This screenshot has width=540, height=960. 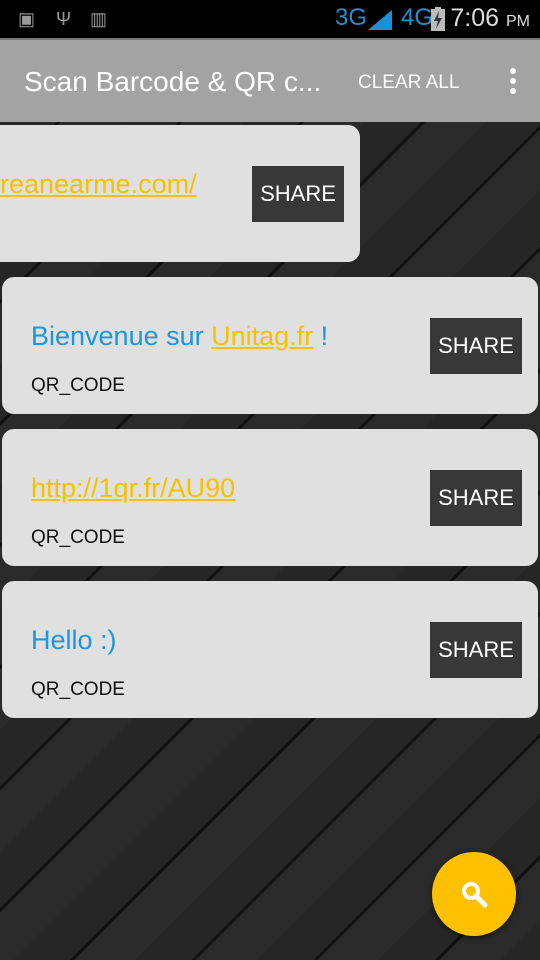 I want to click on list-item: Bienvenue sur Unitag.fr ! QR_CODE SHARE, so click(x=270, y=345).